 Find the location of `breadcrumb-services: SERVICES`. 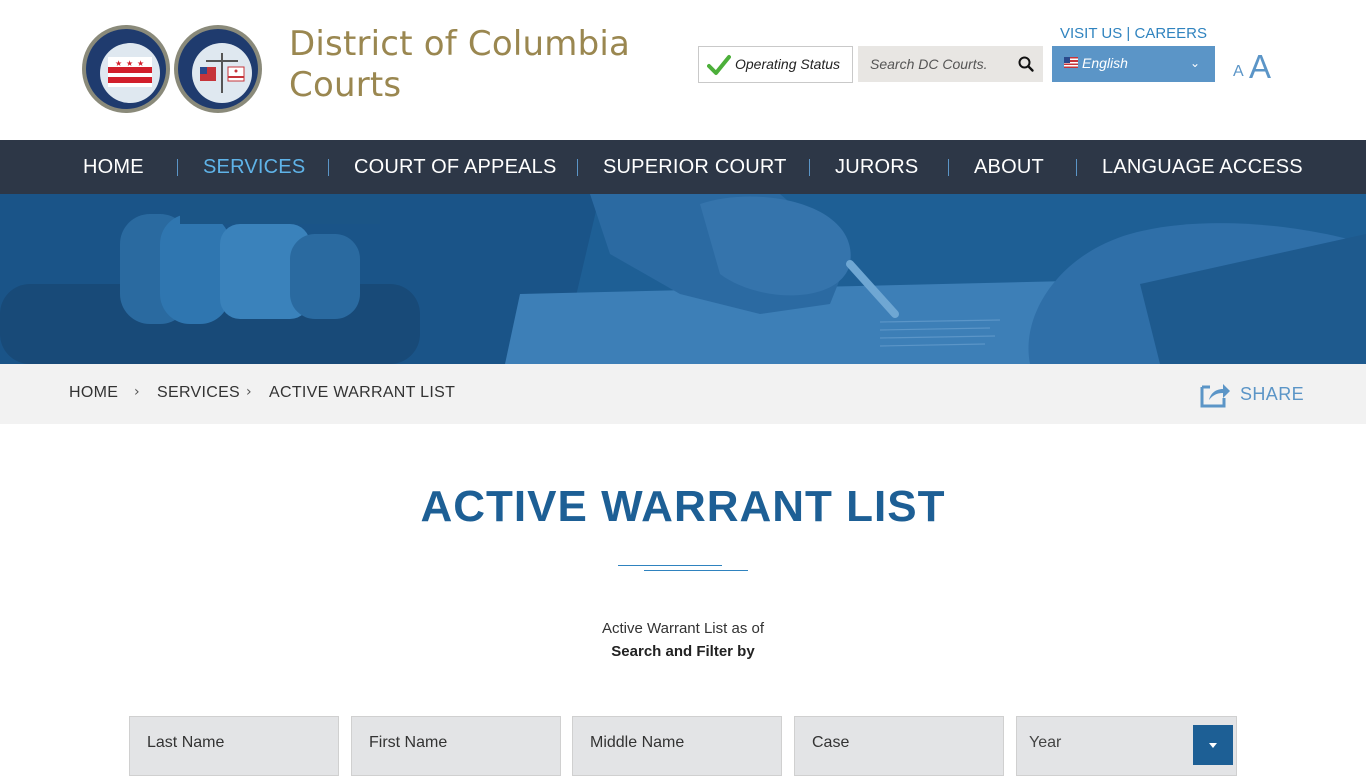

breadcrumb-services: SERVICES is located at coordinates (198, 393).